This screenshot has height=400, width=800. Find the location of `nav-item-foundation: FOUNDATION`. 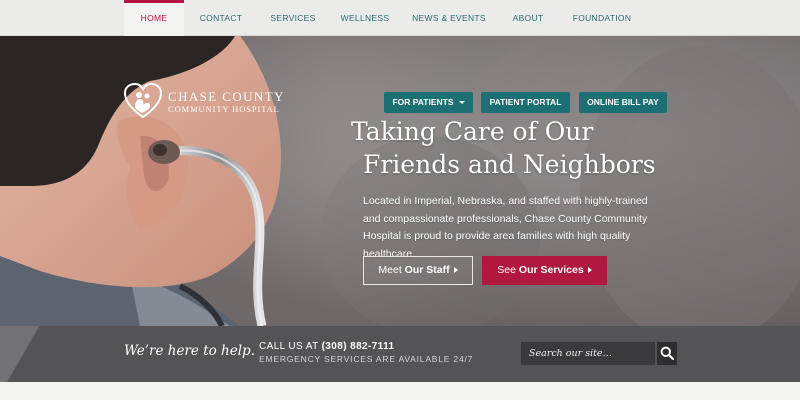

nav-item-foundation: FOUNDATION is located at coordinates (602, 18).